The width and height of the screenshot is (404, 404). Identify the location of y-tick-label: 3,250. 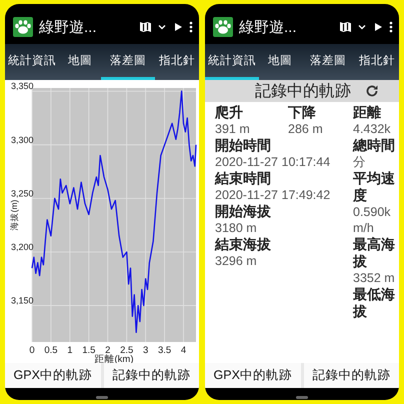
(22, 193).